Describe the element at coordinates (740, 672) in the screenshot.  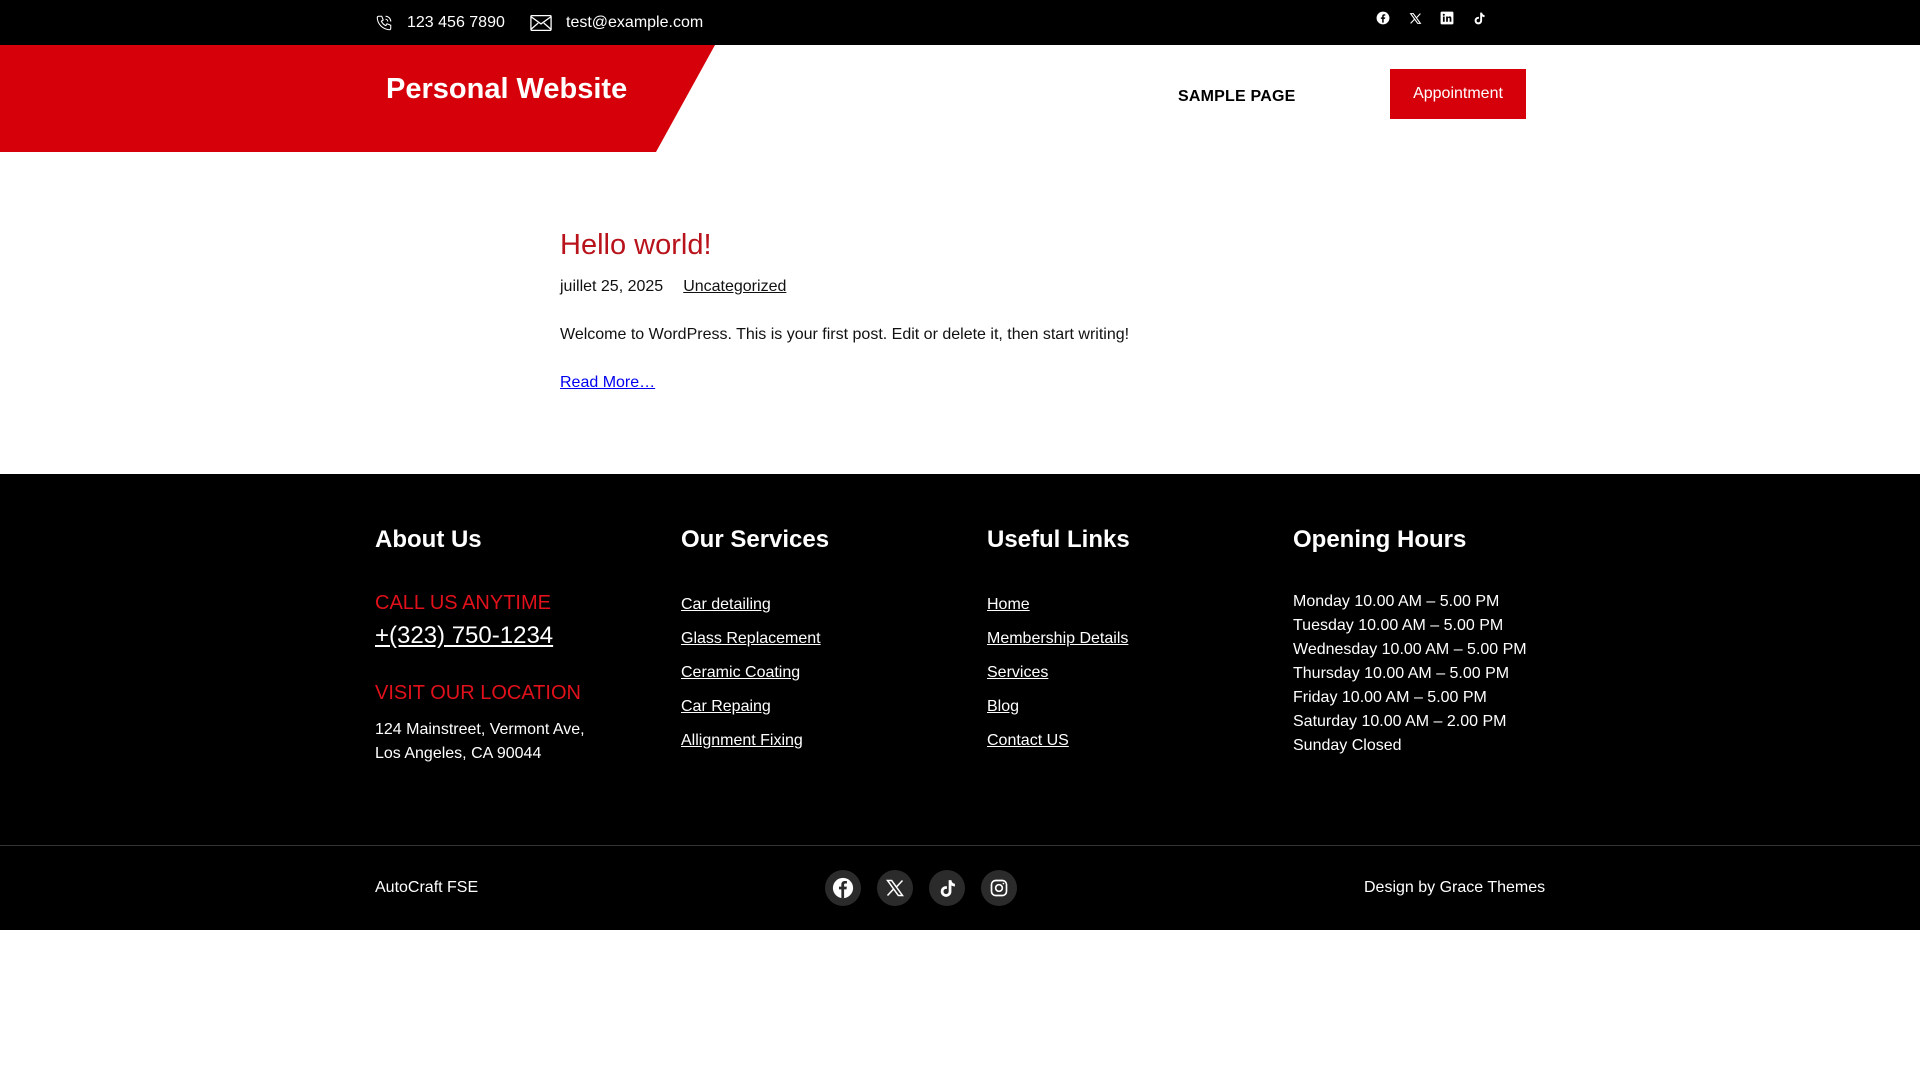
I see `service-link: Ceramic Coating` at that location.